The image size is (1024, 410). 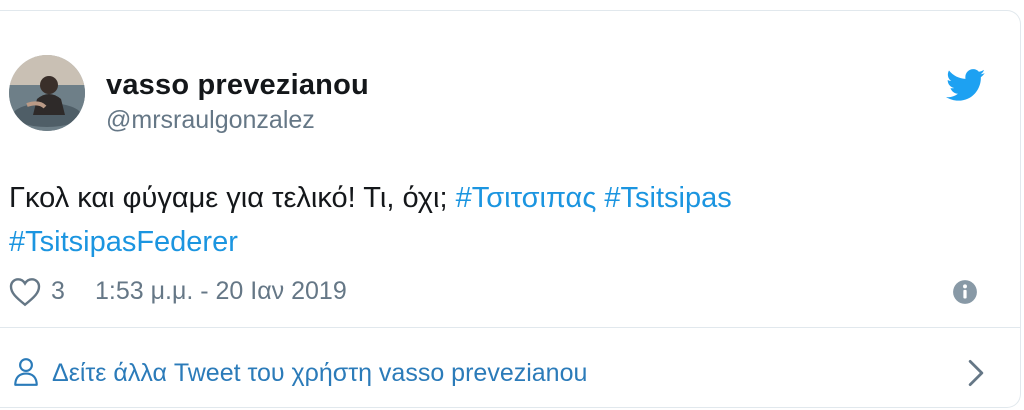 What do you see at coordinates (123, 242) in the screenshot?
I see `hashtag-link: #TsitsipasFederer` at bounding box center [123, 242].